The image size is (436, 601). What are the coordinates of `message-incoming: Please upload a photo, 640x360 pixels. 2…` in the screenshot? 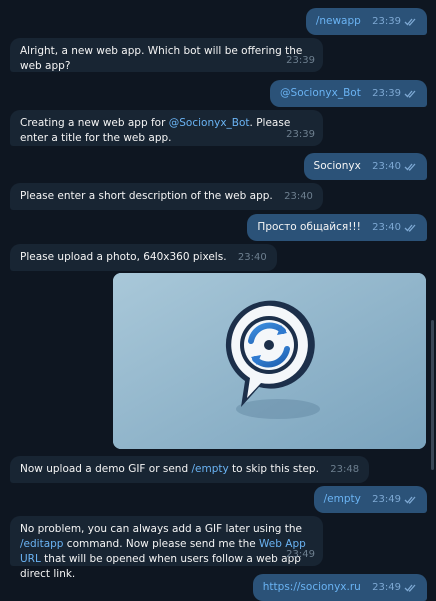 It's located at (143, 257).